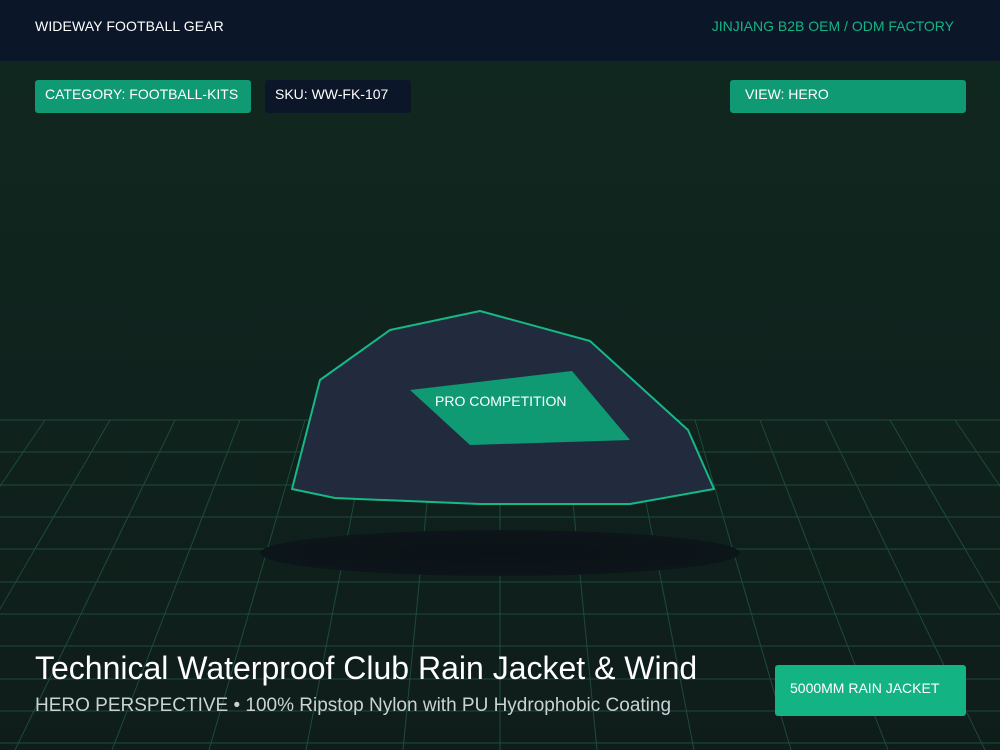 This screenshot has height=750, width=1000. I want to click on patch-label: PRO COMPETITION, so click(500, 401).